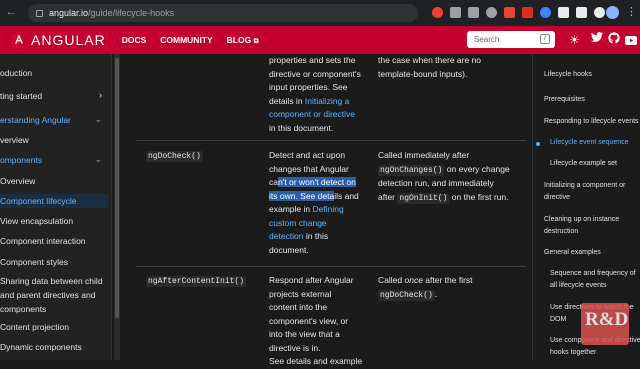  Describe the element at coordinates (480, 196) in the screenshot. I see `timing-text: on the first run.` at that location.